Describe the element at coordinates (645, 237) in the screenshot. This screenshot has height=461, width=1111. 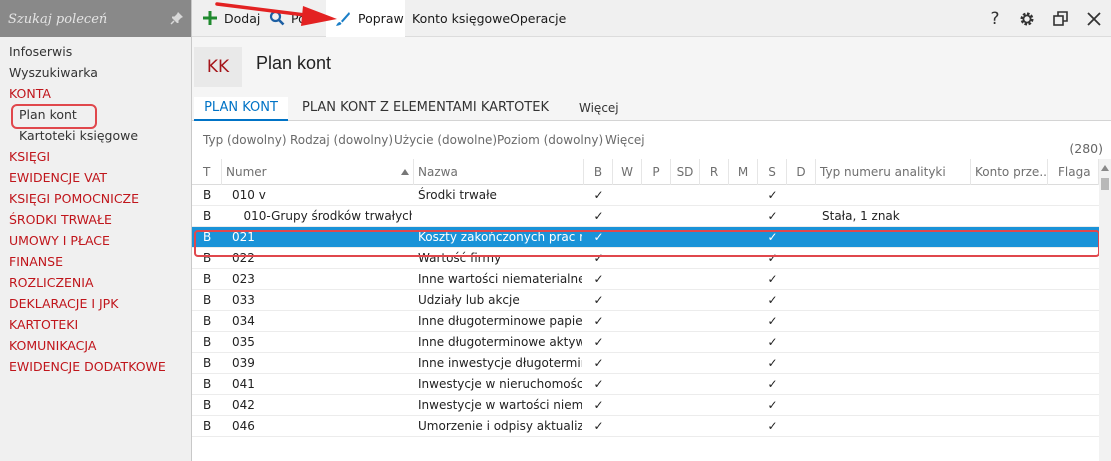
I see `table-row: B 021 Koszty zakończonych prac ro... ✓ ✓` at that location.